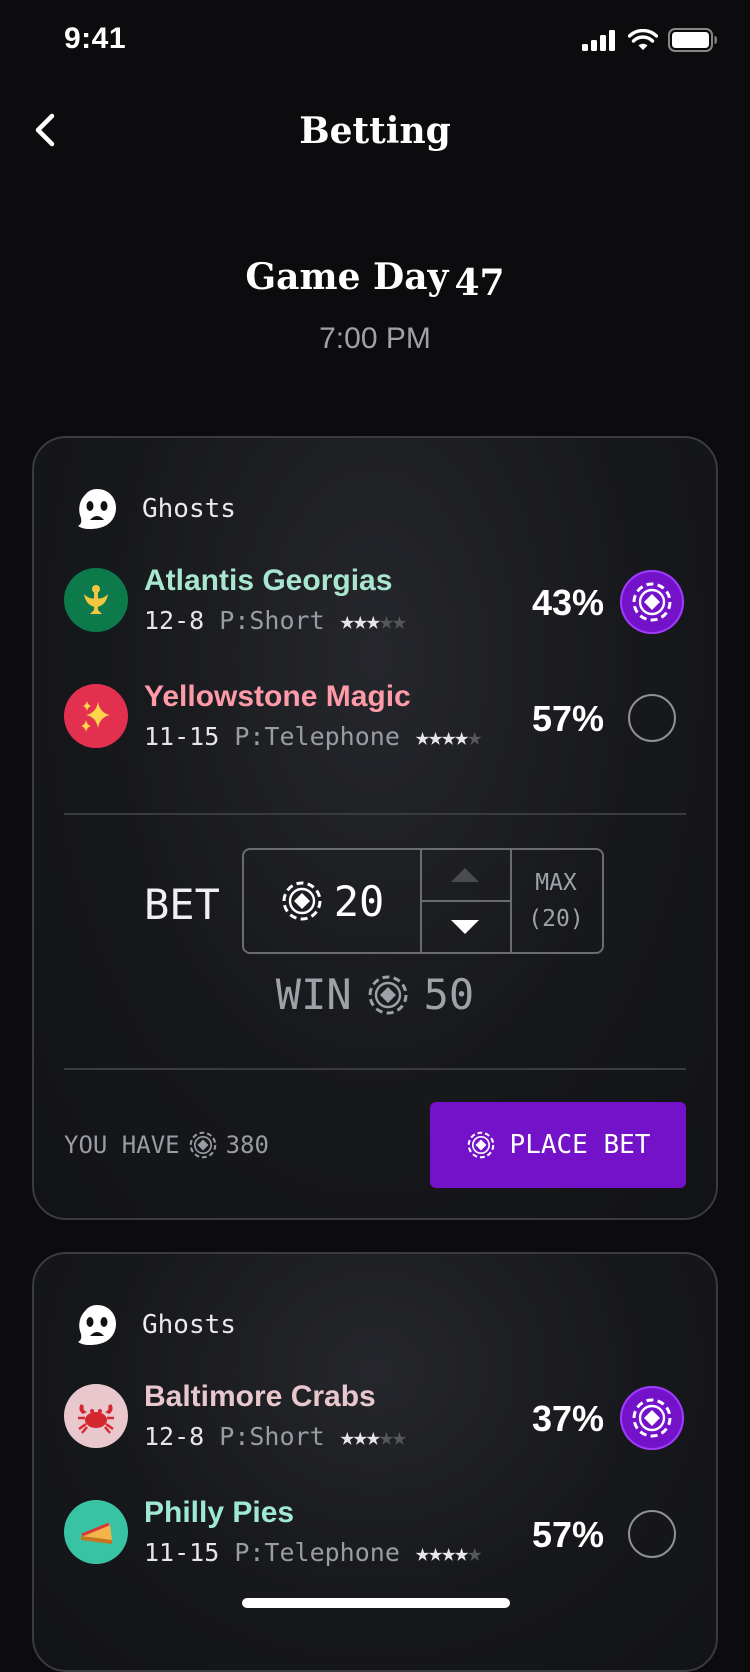  What do you see at coordinates (277, 696) in the screenshot?
I see `team-name: Yellowstone Magic` at bounding box center [277, 696].